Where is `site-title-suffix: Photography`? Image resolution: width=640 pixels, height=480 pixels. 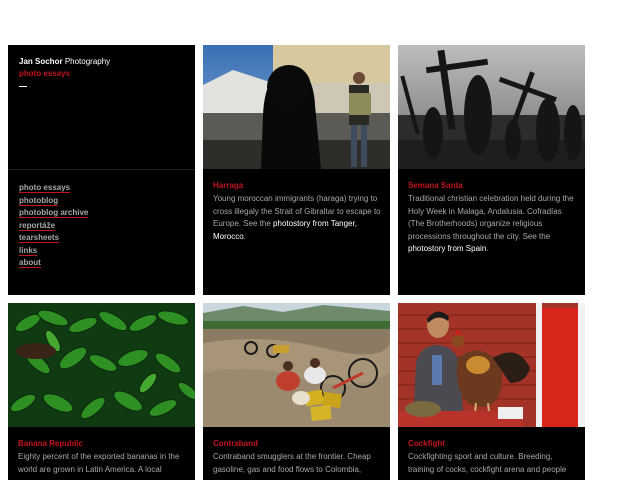
site-title-suffix: Photography is located at coordinates (87, 61).